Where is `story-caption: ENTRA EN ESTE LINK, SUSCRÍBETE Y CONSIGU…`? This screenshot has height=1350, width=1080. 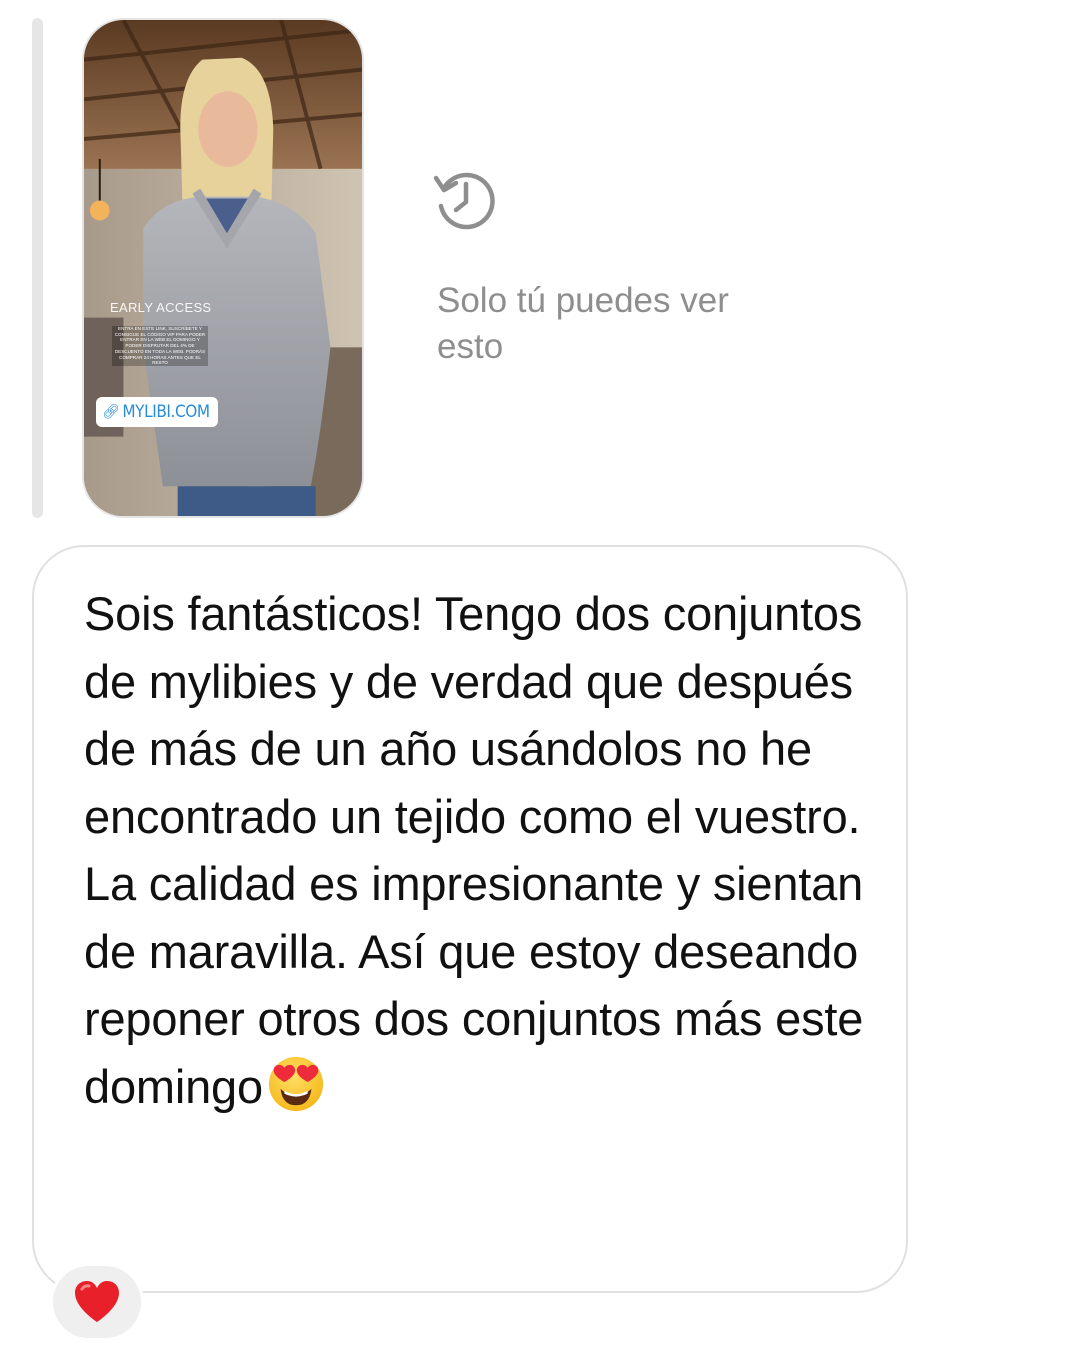
story-caption: ENTRA EN ESTE LINK, SUSCRÍBETE Y CONSIGU… is located at coordinates (160, 346).